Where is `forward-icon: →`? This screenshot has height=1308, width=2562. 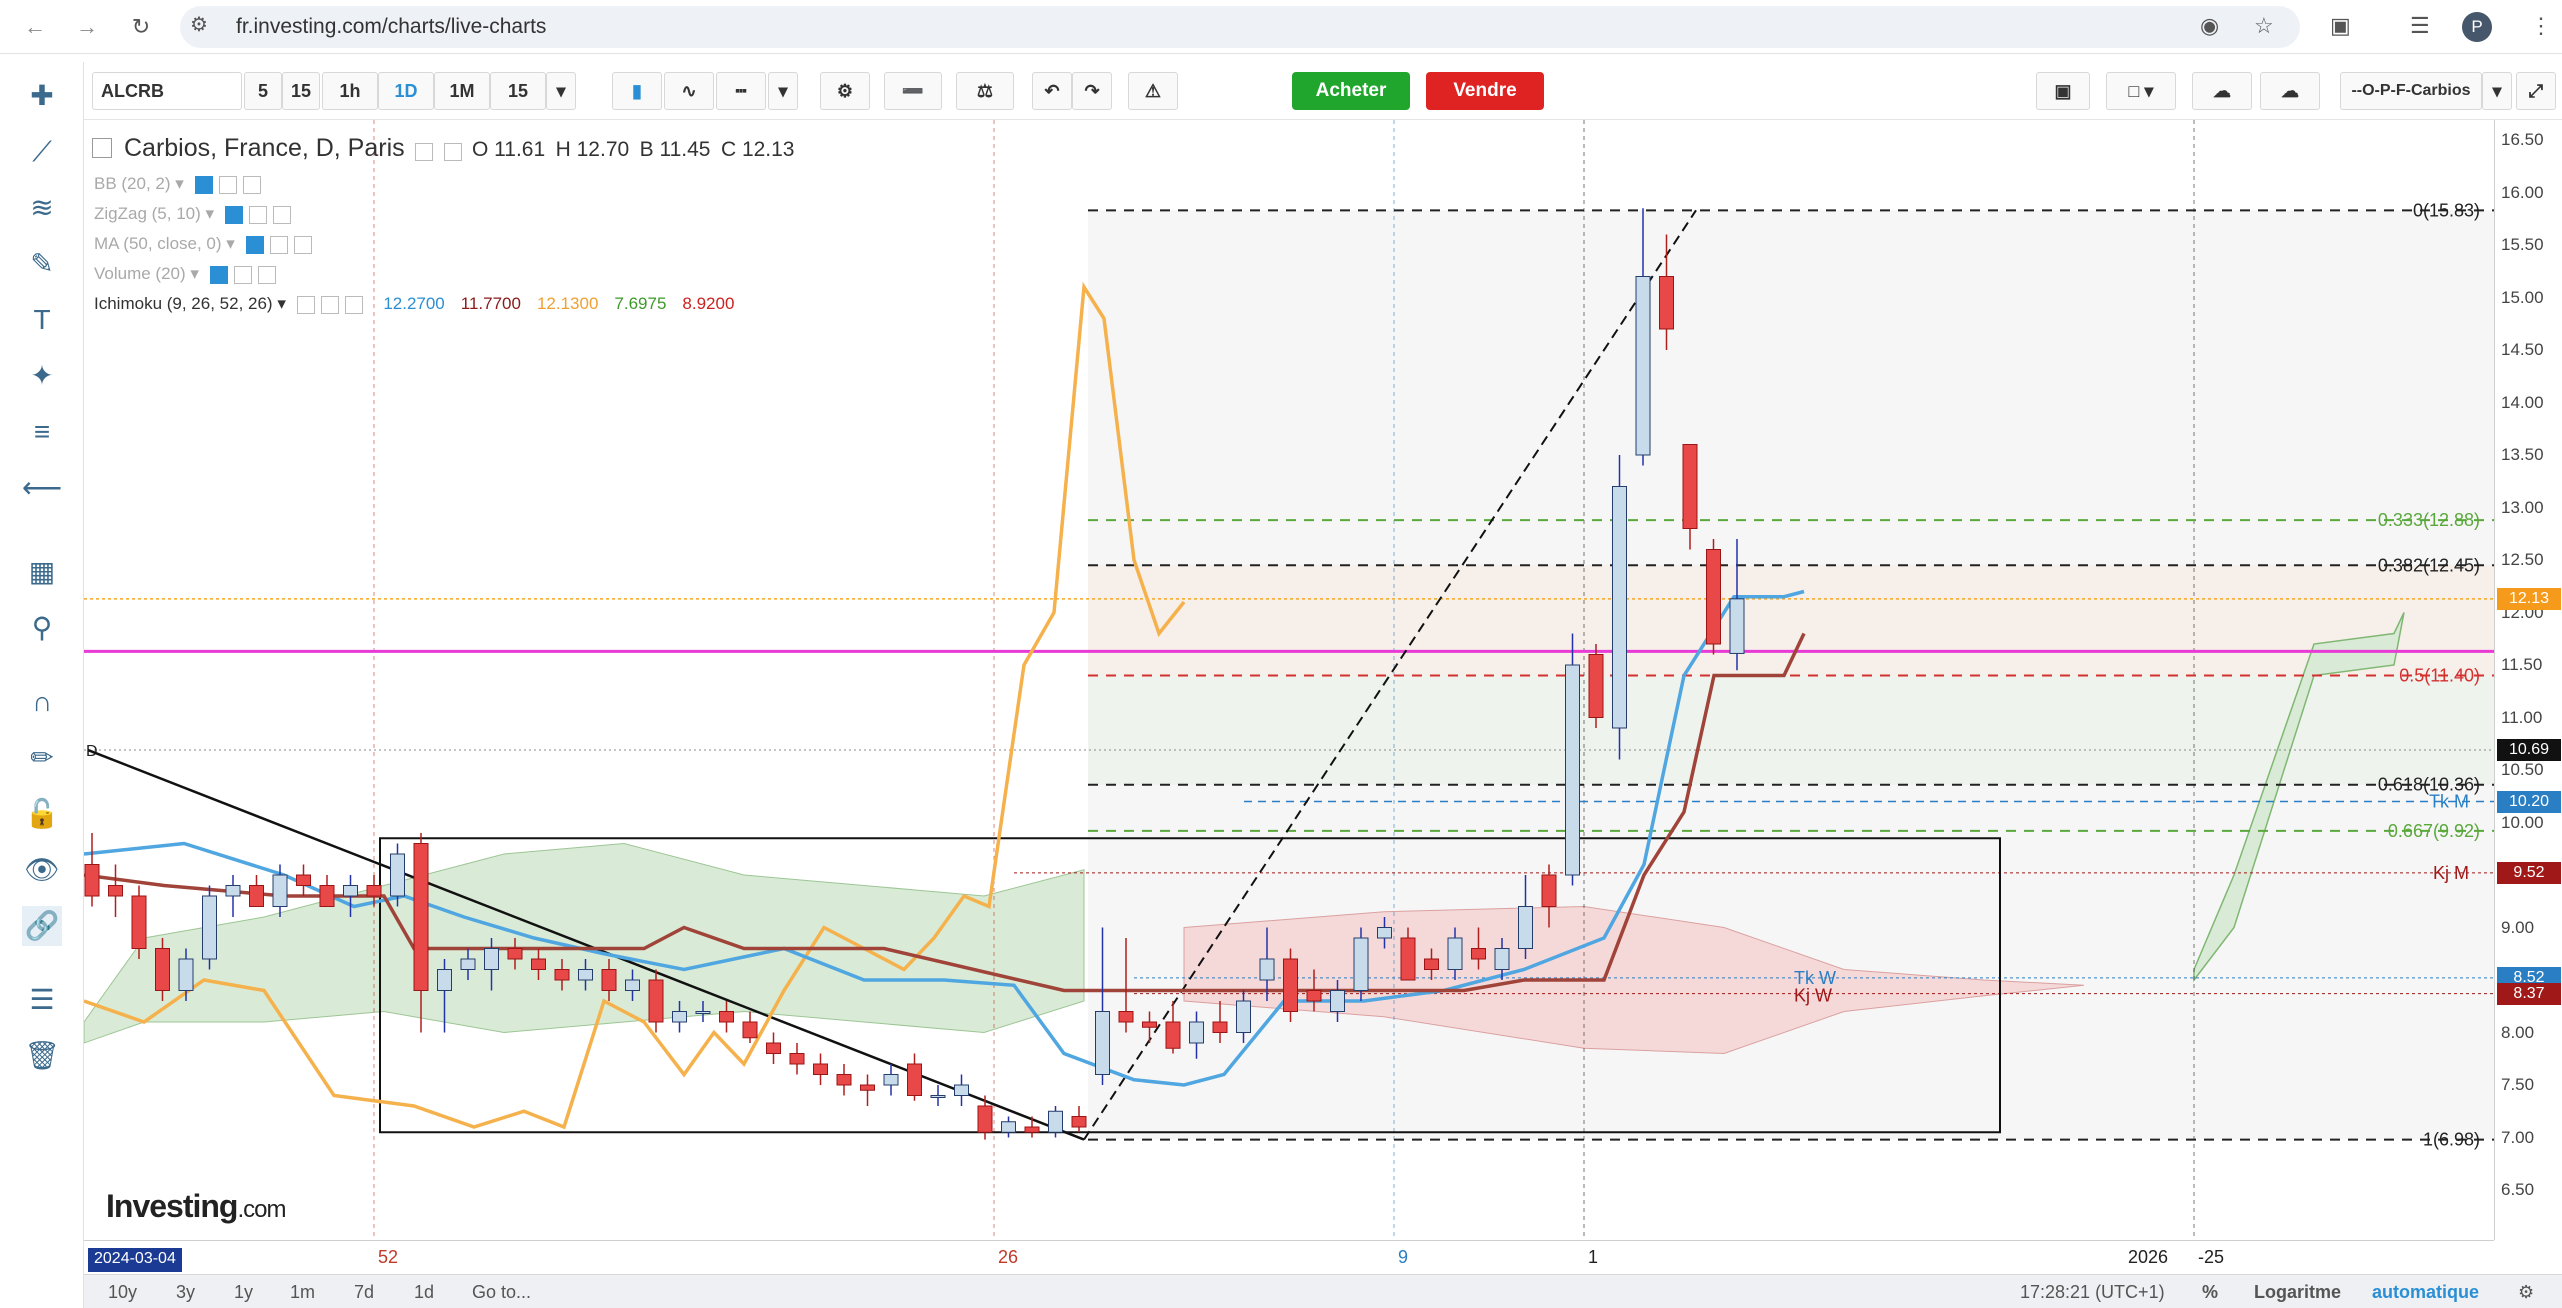
forward-icon: → is located at coordinates (87, 27).